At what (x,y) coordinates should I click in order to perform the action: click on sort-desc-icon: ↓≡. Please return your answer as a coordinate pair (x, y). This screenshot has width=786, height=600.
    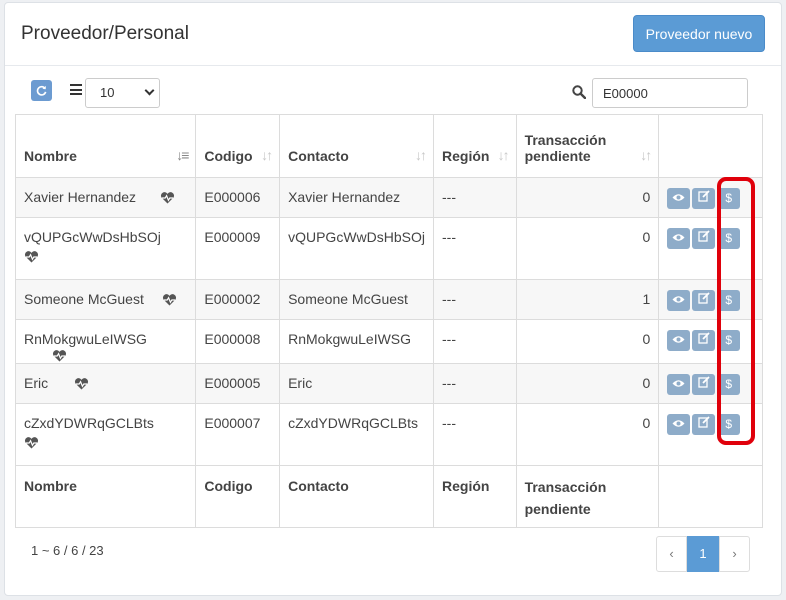
    Looking at the image, I should click on (182, 155).